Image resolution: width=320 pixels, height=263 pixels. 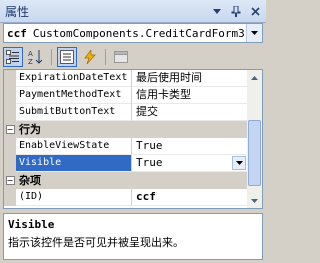 I want to click on scrollbar-thumb, so click(x=254, y=153).